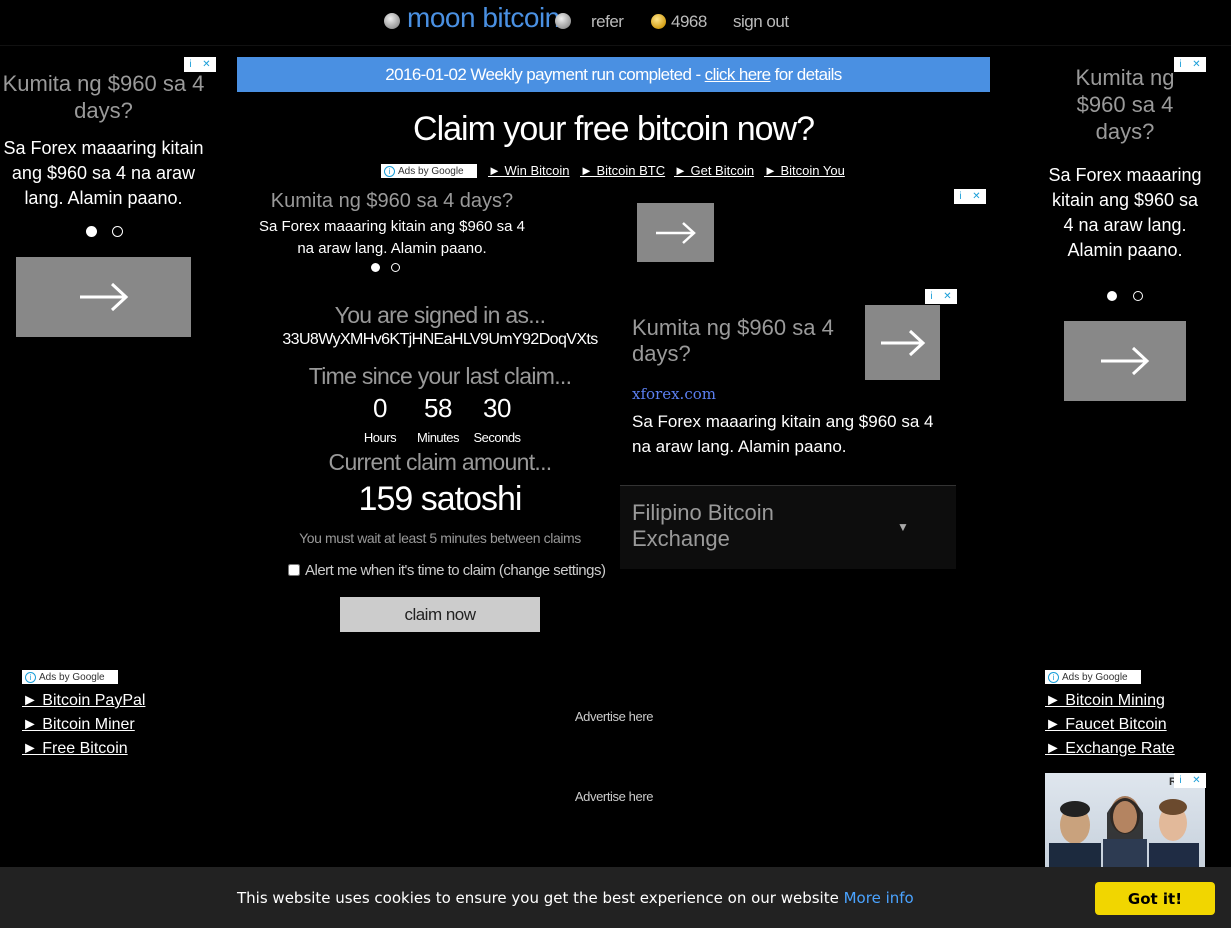 This screenshot has width=1231, height=928. I want to click on balance-value: 4968, so click(689, 21).